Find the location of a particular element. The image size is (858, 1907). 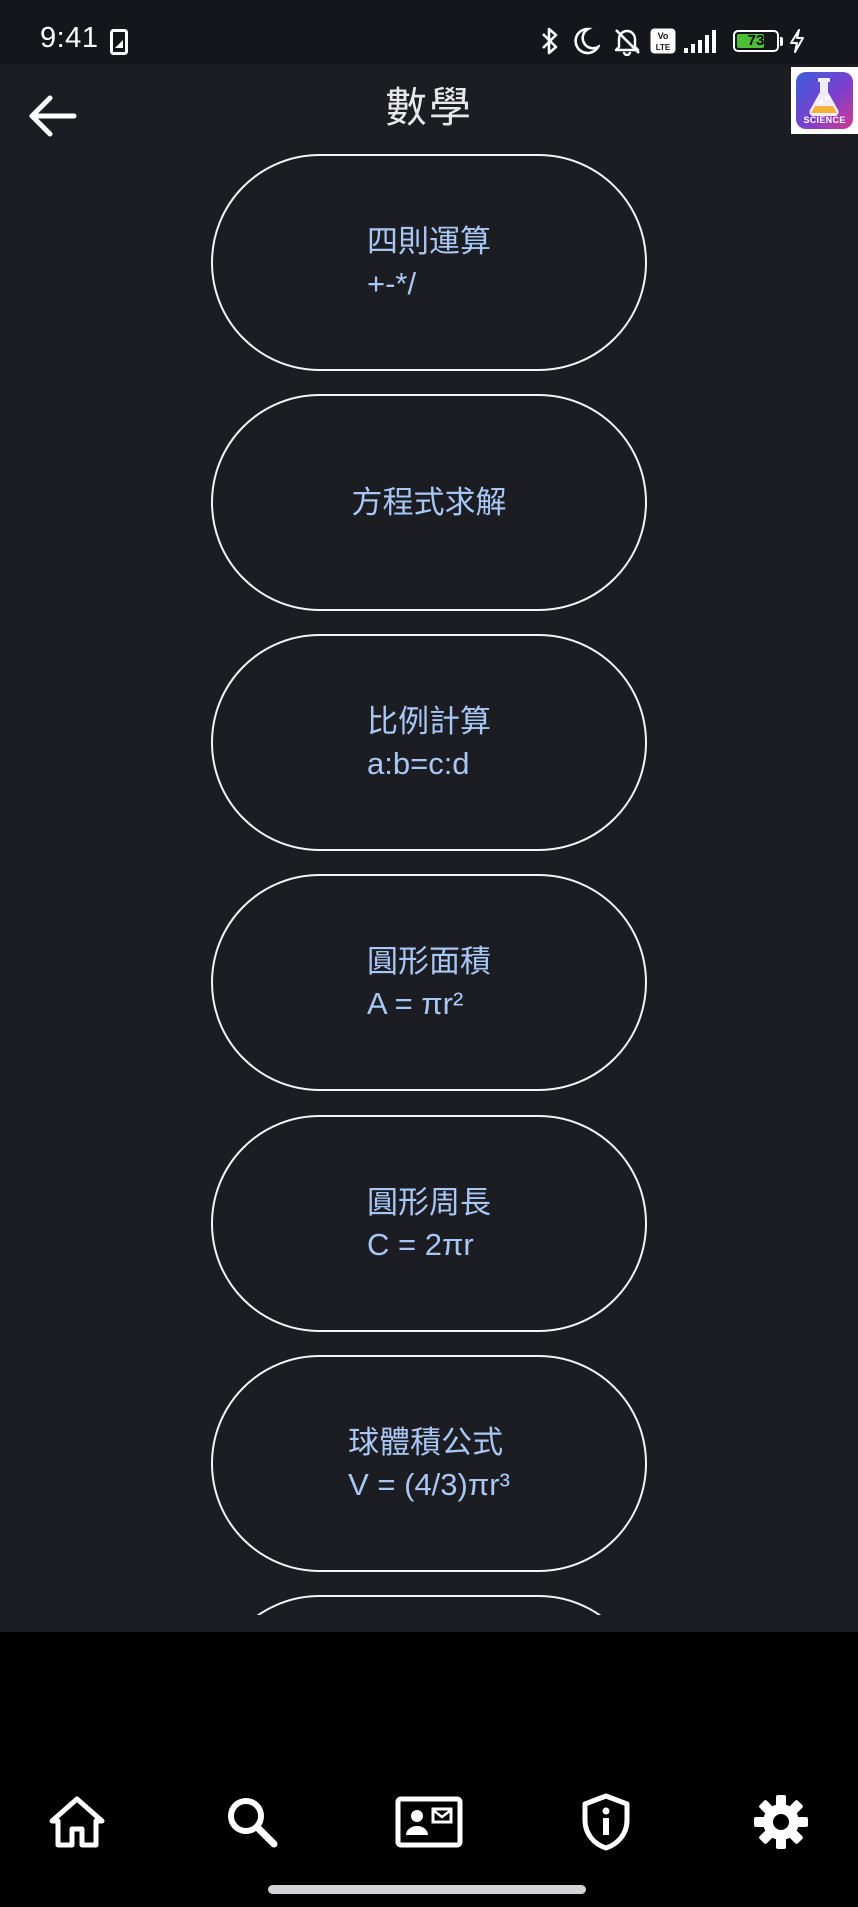

page-title: 數學 is located at coordinates (428, 107).